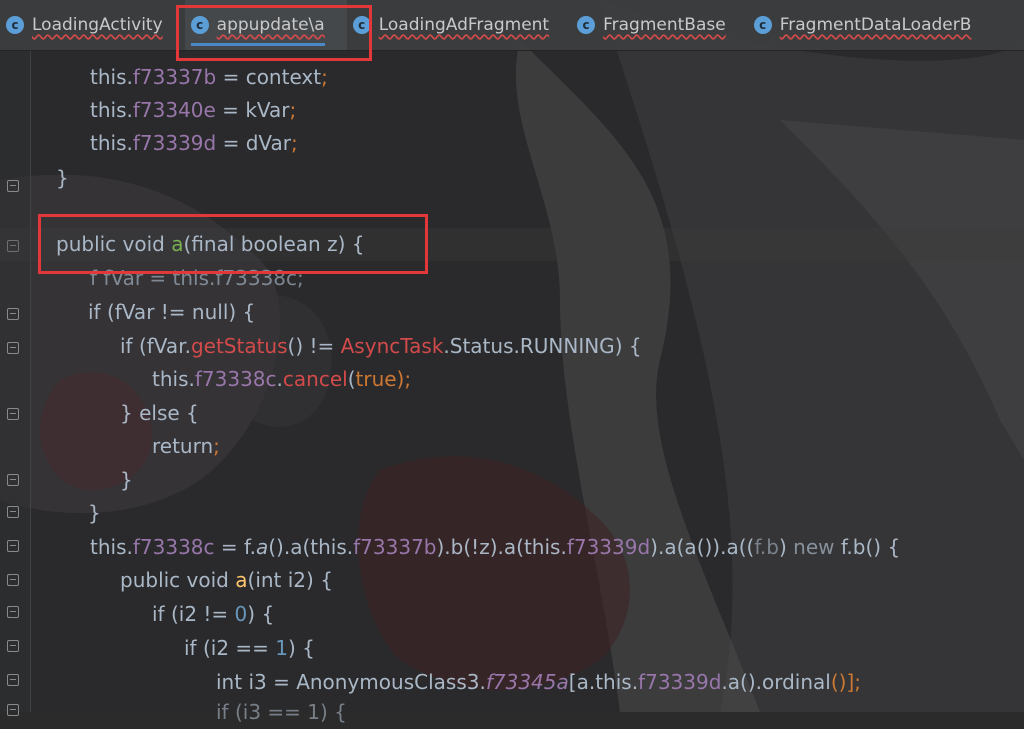 The height and width of the screenshot is (729, 1024). I want to click on tab-appupdate-a: c appupdate\a, so click(265, 25).